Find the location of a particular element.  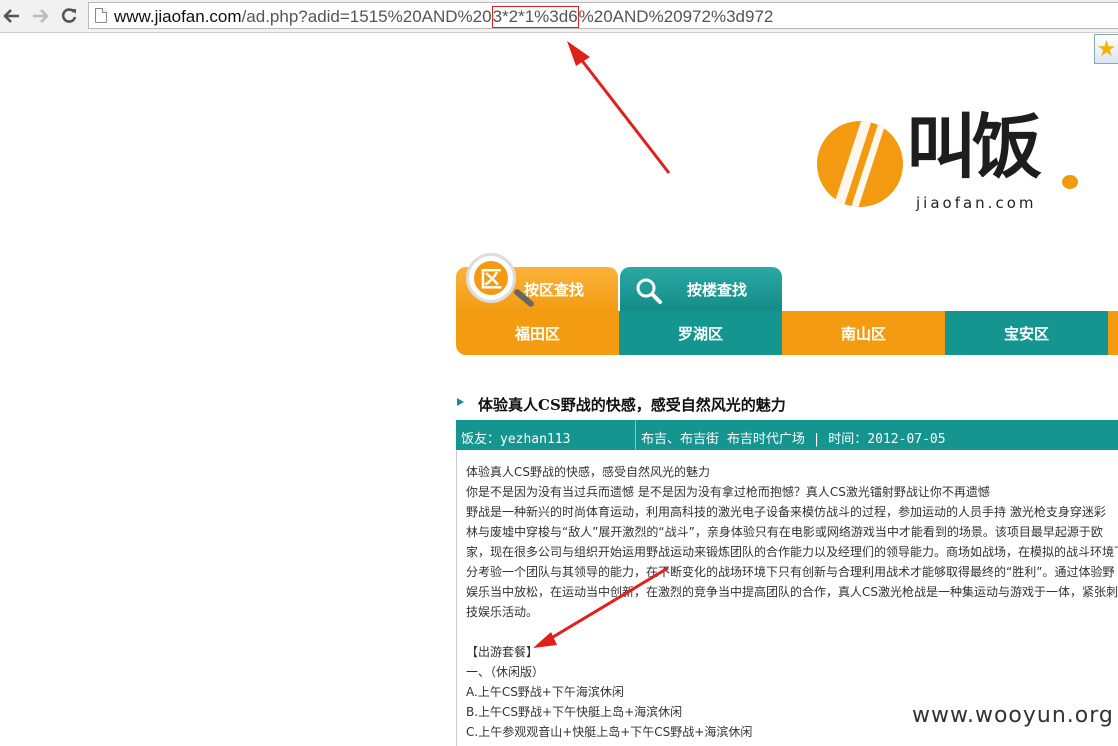

annotation-arrows is located at coordinates (602, 344).